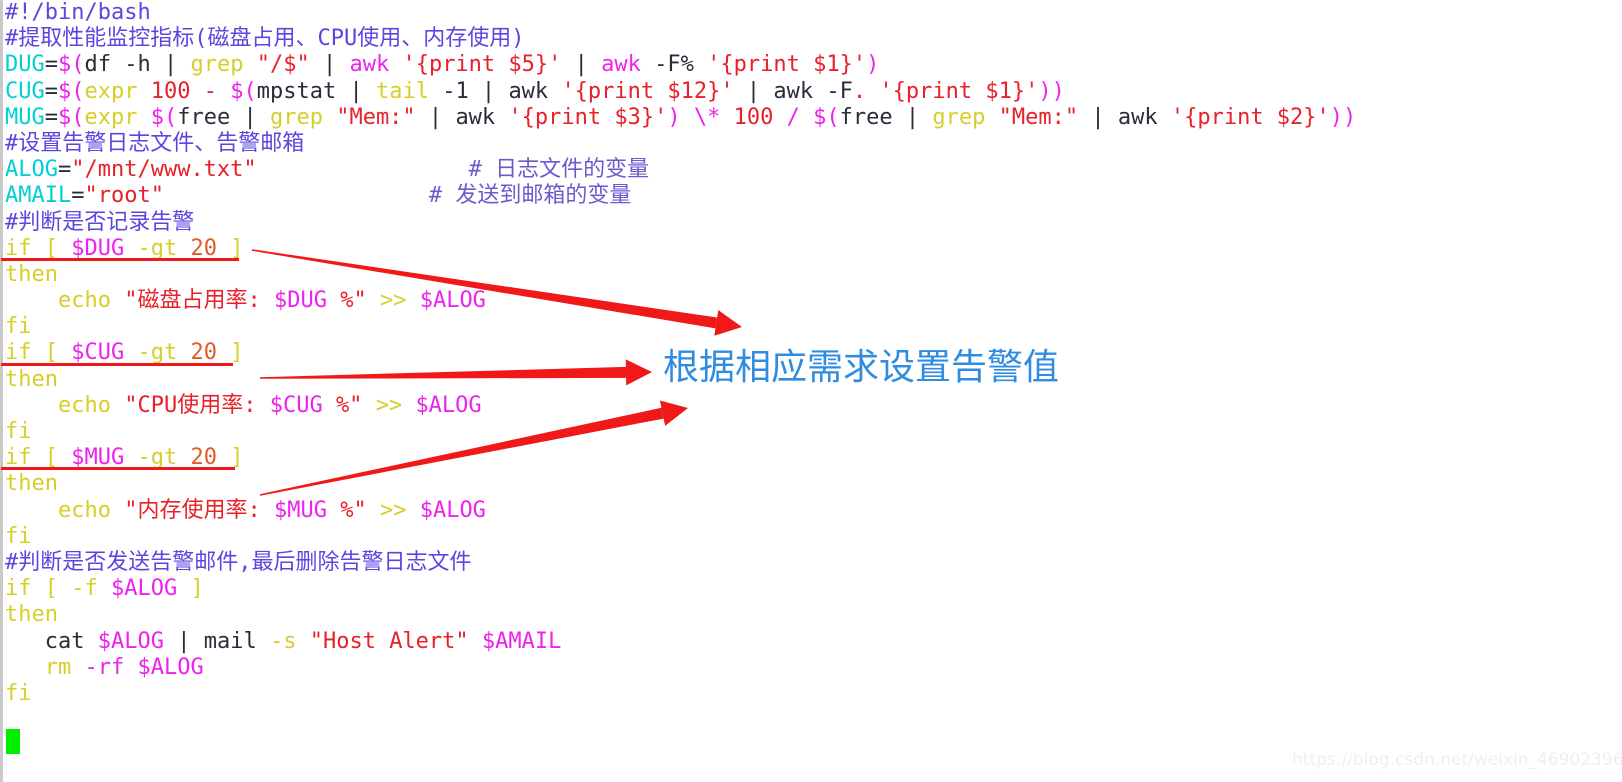  What do you see at coordinates (84, 510) in the screenshot?
I see `code-token: echo` at bounding box center [84, 510].